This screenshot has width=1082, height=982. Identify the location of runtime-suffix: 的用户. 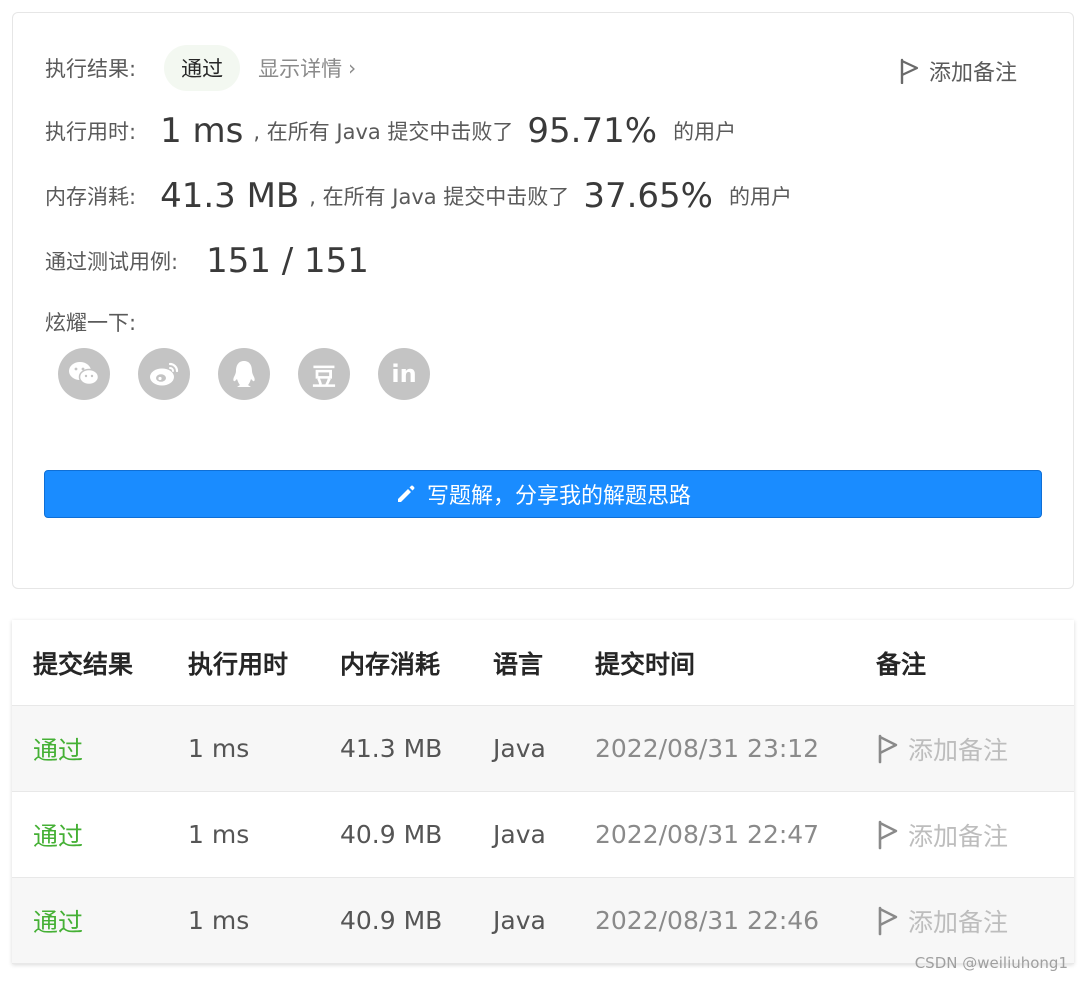
(705, 132).